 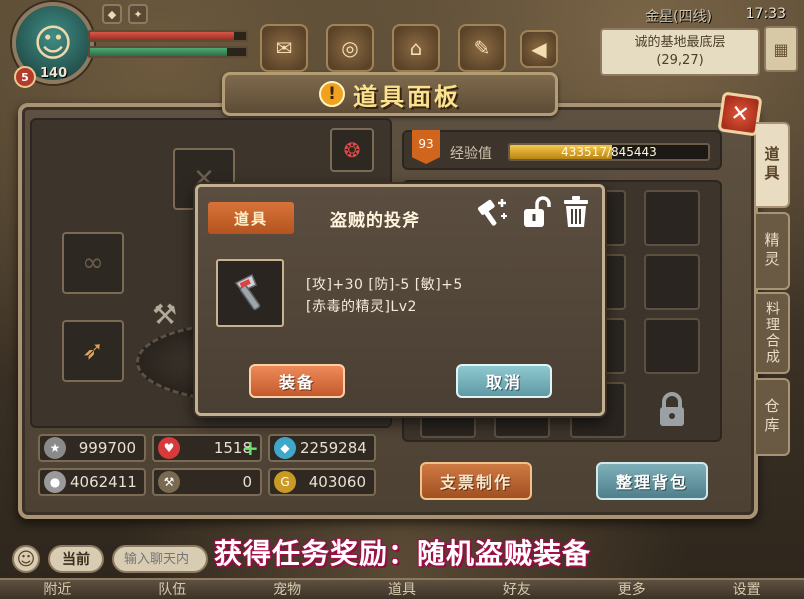 What do you see at coordinates (384, 285) in the screenshot?
I see `item-stats-line: [攻]+30 [防]-5 [敏]+5` at bounding box center [384, 285].